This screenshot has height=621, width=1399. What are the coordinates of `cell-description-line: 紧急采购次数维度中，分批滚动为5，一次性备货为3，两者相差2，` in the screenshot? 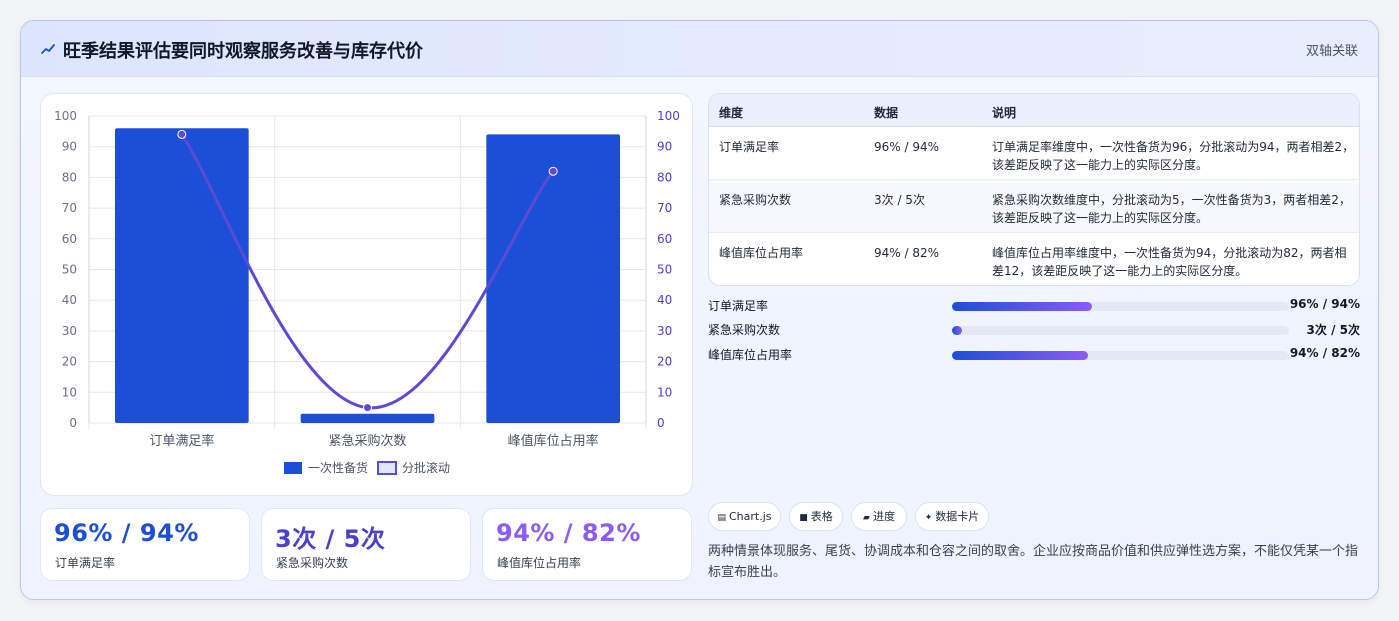 It's located at (1171, 200).